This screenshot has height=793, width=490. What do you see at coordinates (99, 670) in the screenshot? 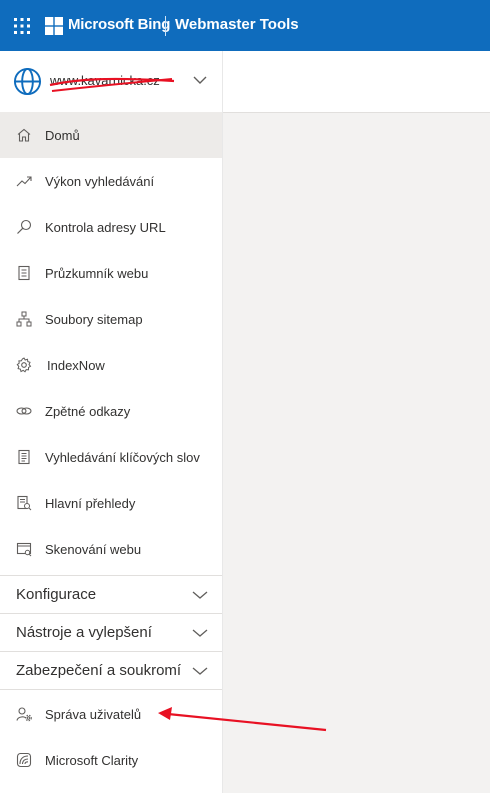
I see `section-label: Zabezpečení a soukromí` at bounding box center [99, 670].